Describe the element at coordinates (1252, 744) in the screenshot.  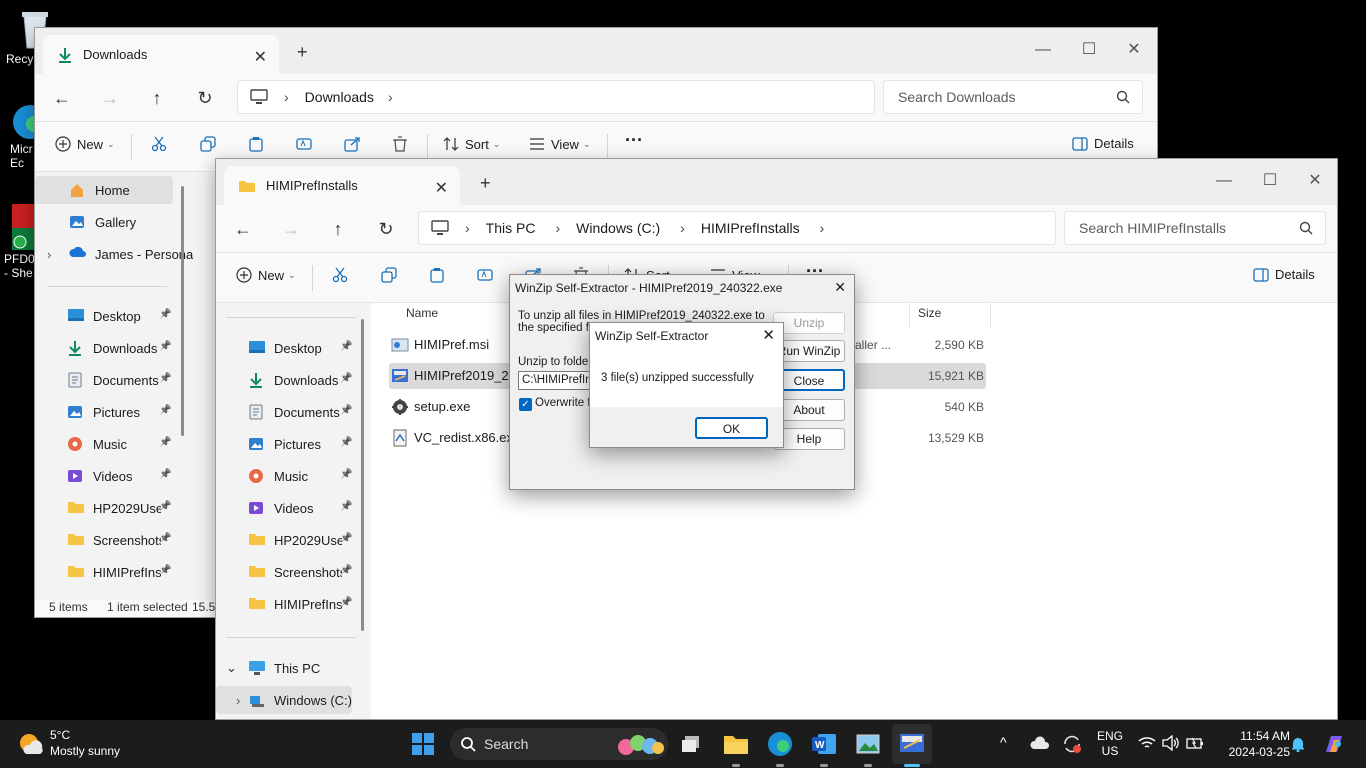
I see `clock: 11:54 AM 2024-03-25` at that location.